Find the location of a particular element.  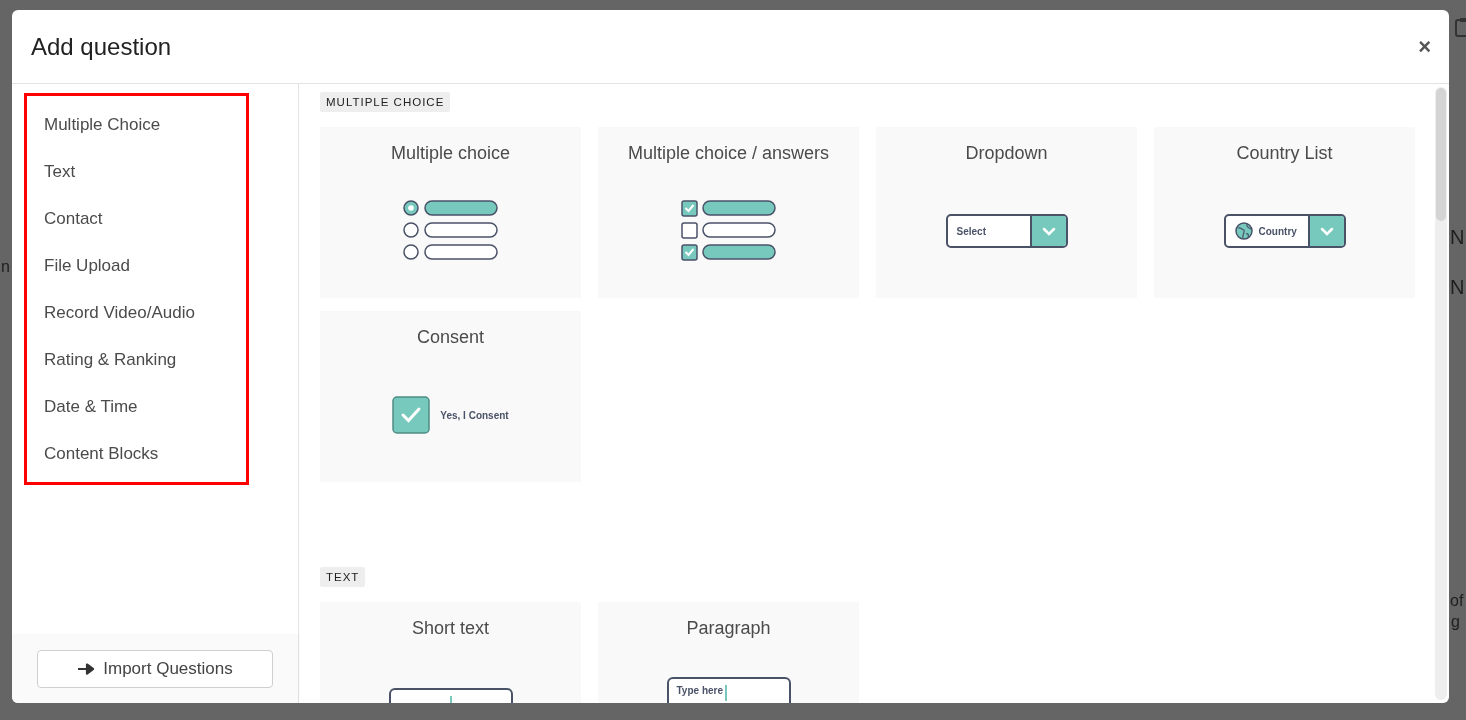

category-item: Text is located at coordinates (136, 171).